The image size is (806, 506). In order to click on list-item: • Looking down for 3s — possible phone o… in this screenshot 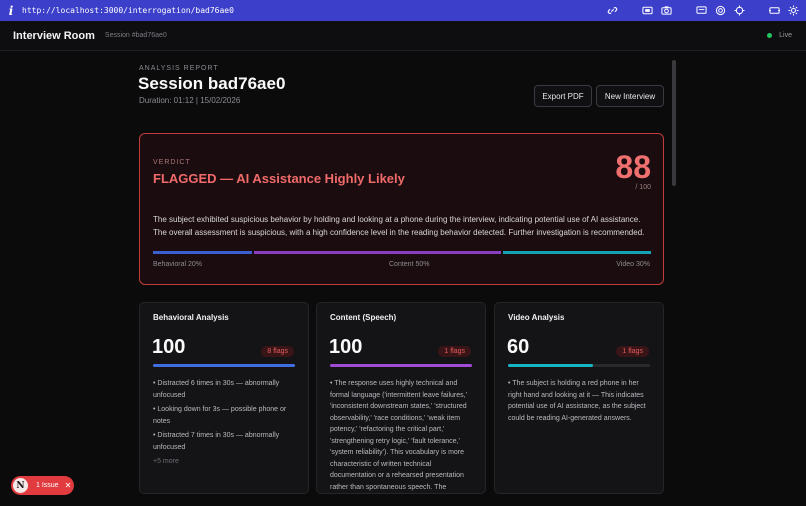, I will do `click(220, 415)`.